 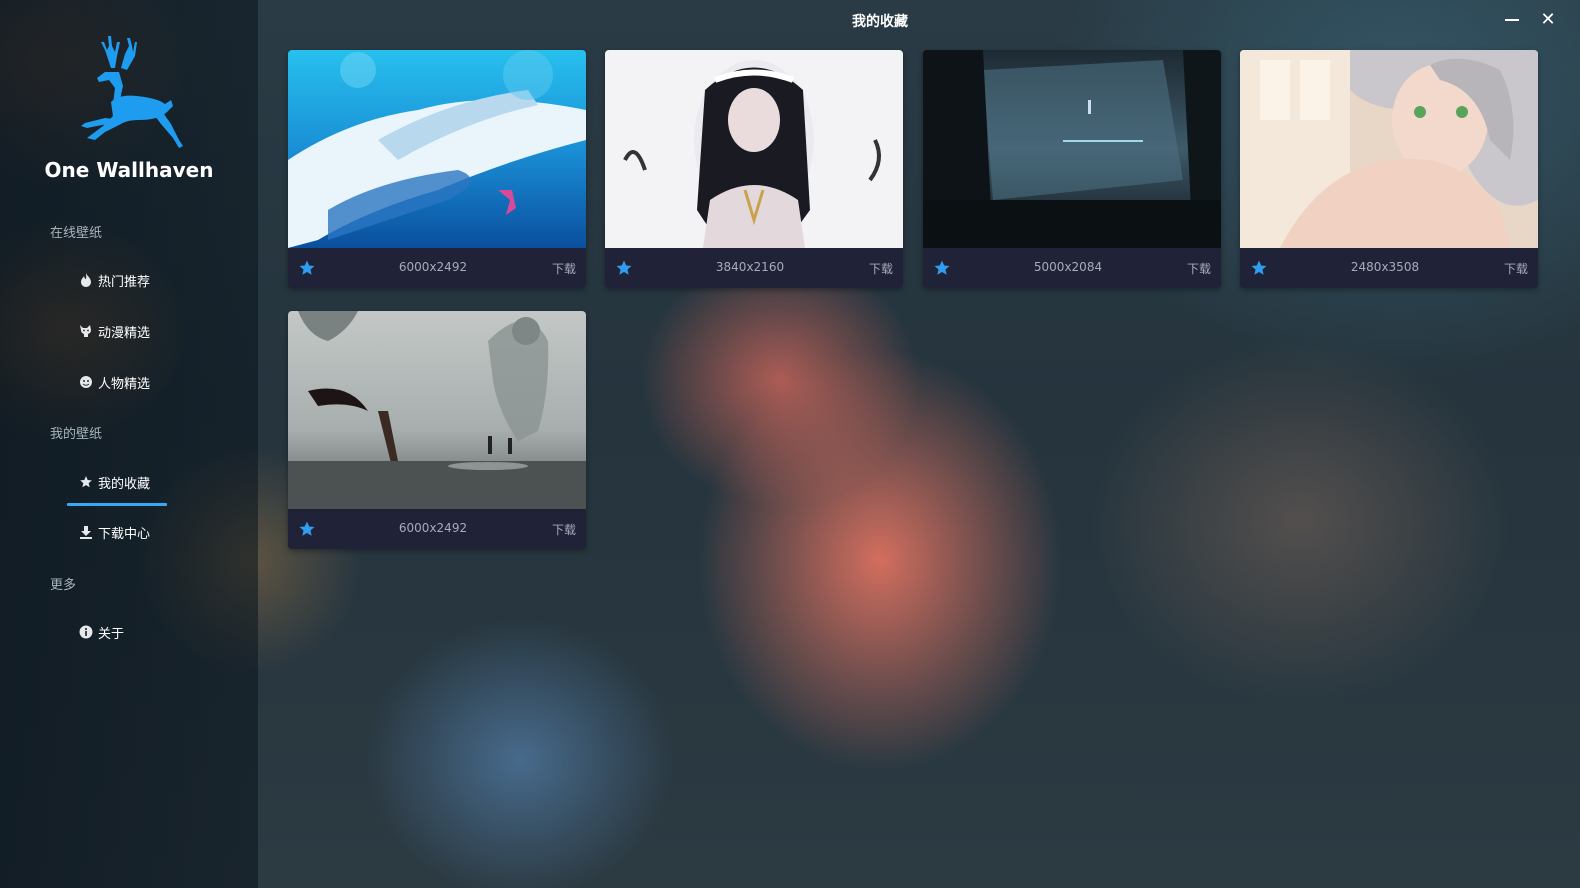 I want to click on sidebar-item-downloads: 下载中心, so click(x=114, y=532).